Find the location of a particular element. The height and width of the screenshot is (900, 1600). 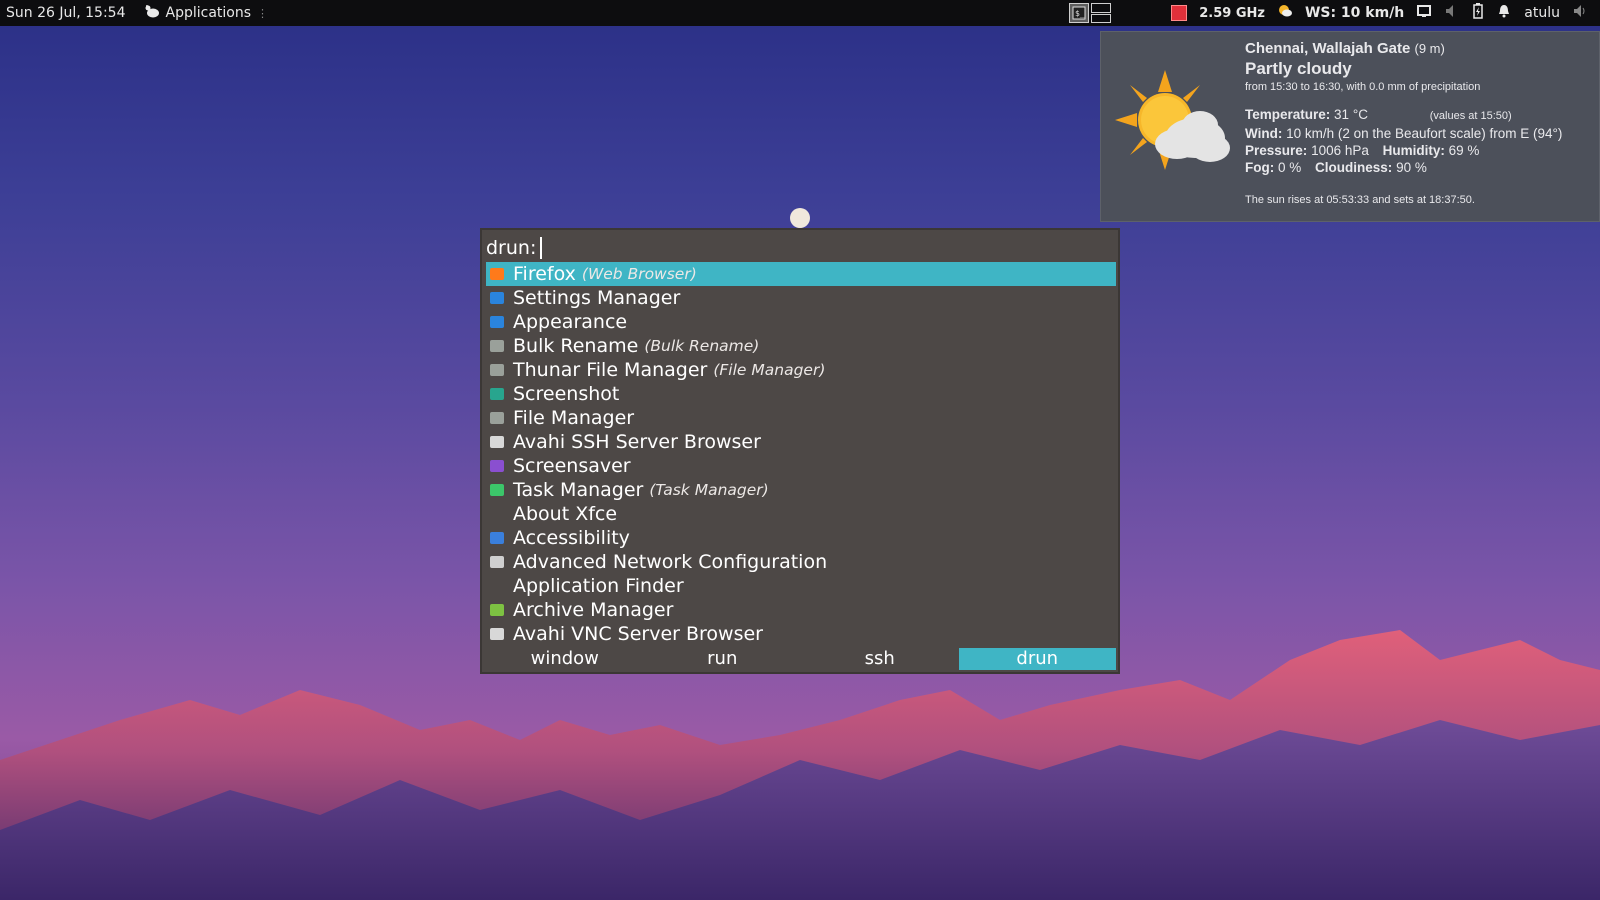

weather-condition: Partly cloudy is located at coordinates (1298, 68).